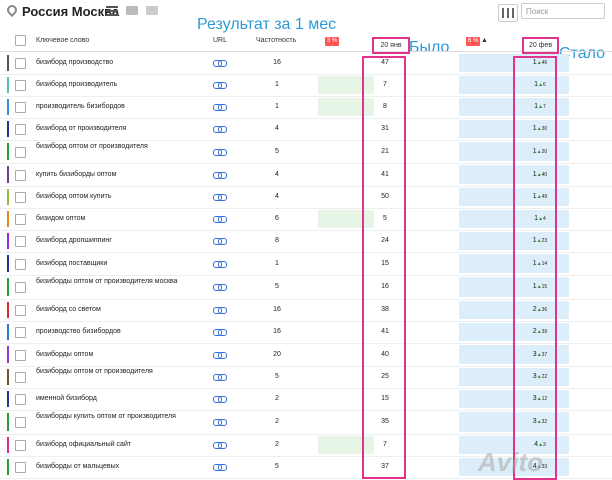 The height and width of the screenshot is (480, 612). I want to click on keyword-cell: бизиборды купить оптом от производителя, so click(116, 417).